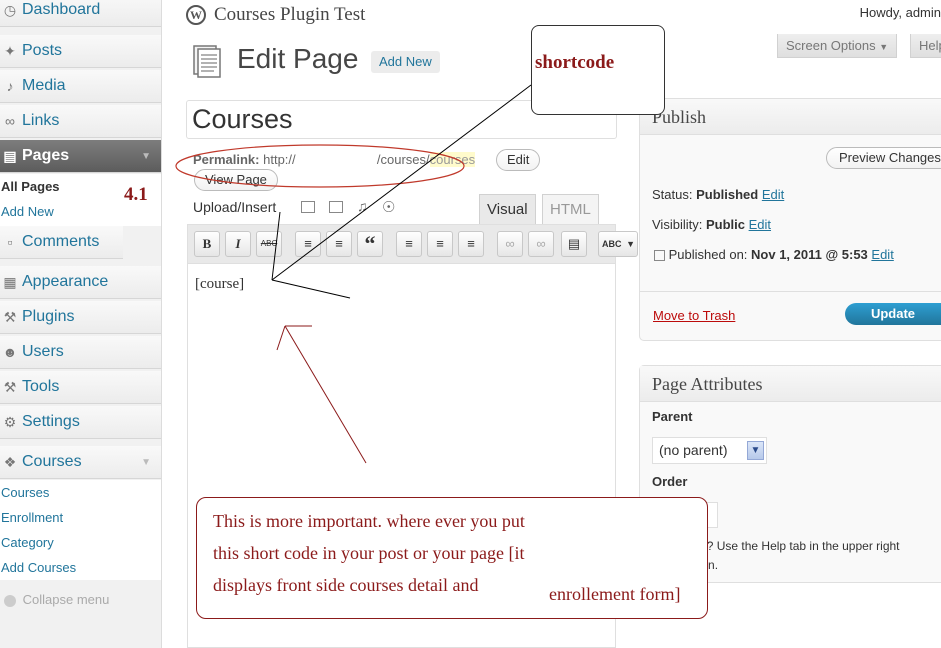 This screenshot has height=648, width=941. What do you see at coordinates (618, 244) in the screenshot?
I see `spellcheck-button: ABC ▼` at bounding box center [618, 244].